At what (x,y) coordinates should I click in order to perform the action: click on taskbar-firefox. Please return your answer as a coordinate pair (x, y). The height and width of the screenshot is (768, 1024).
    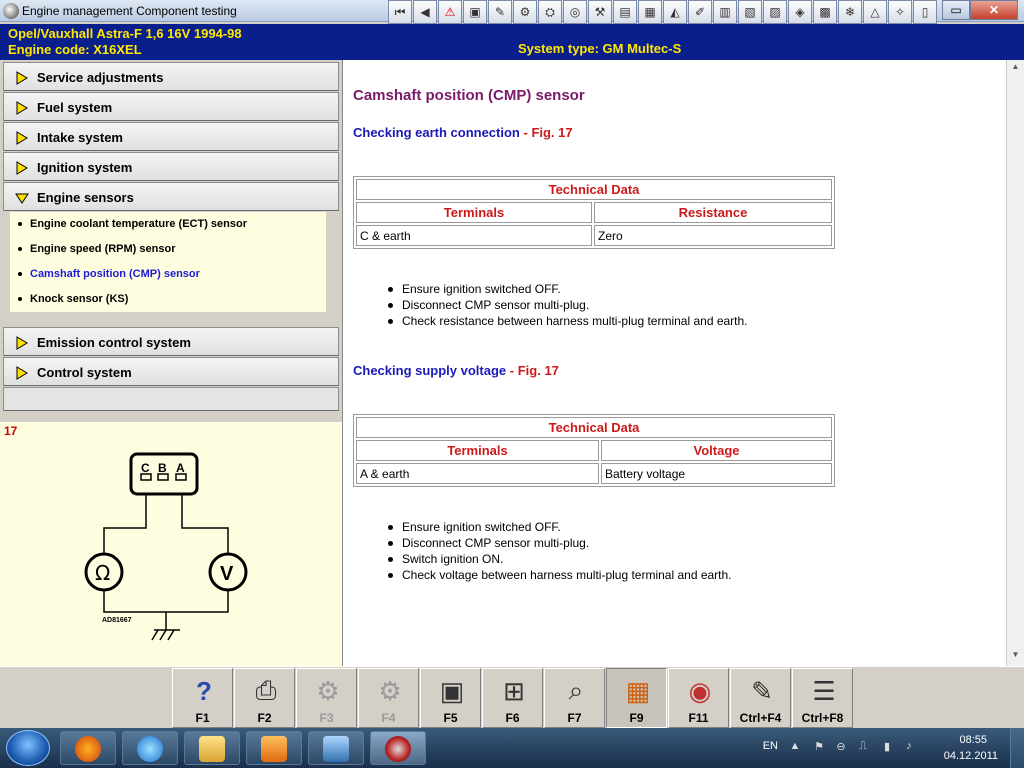
    Looking at the image, I should click on (88, 748).